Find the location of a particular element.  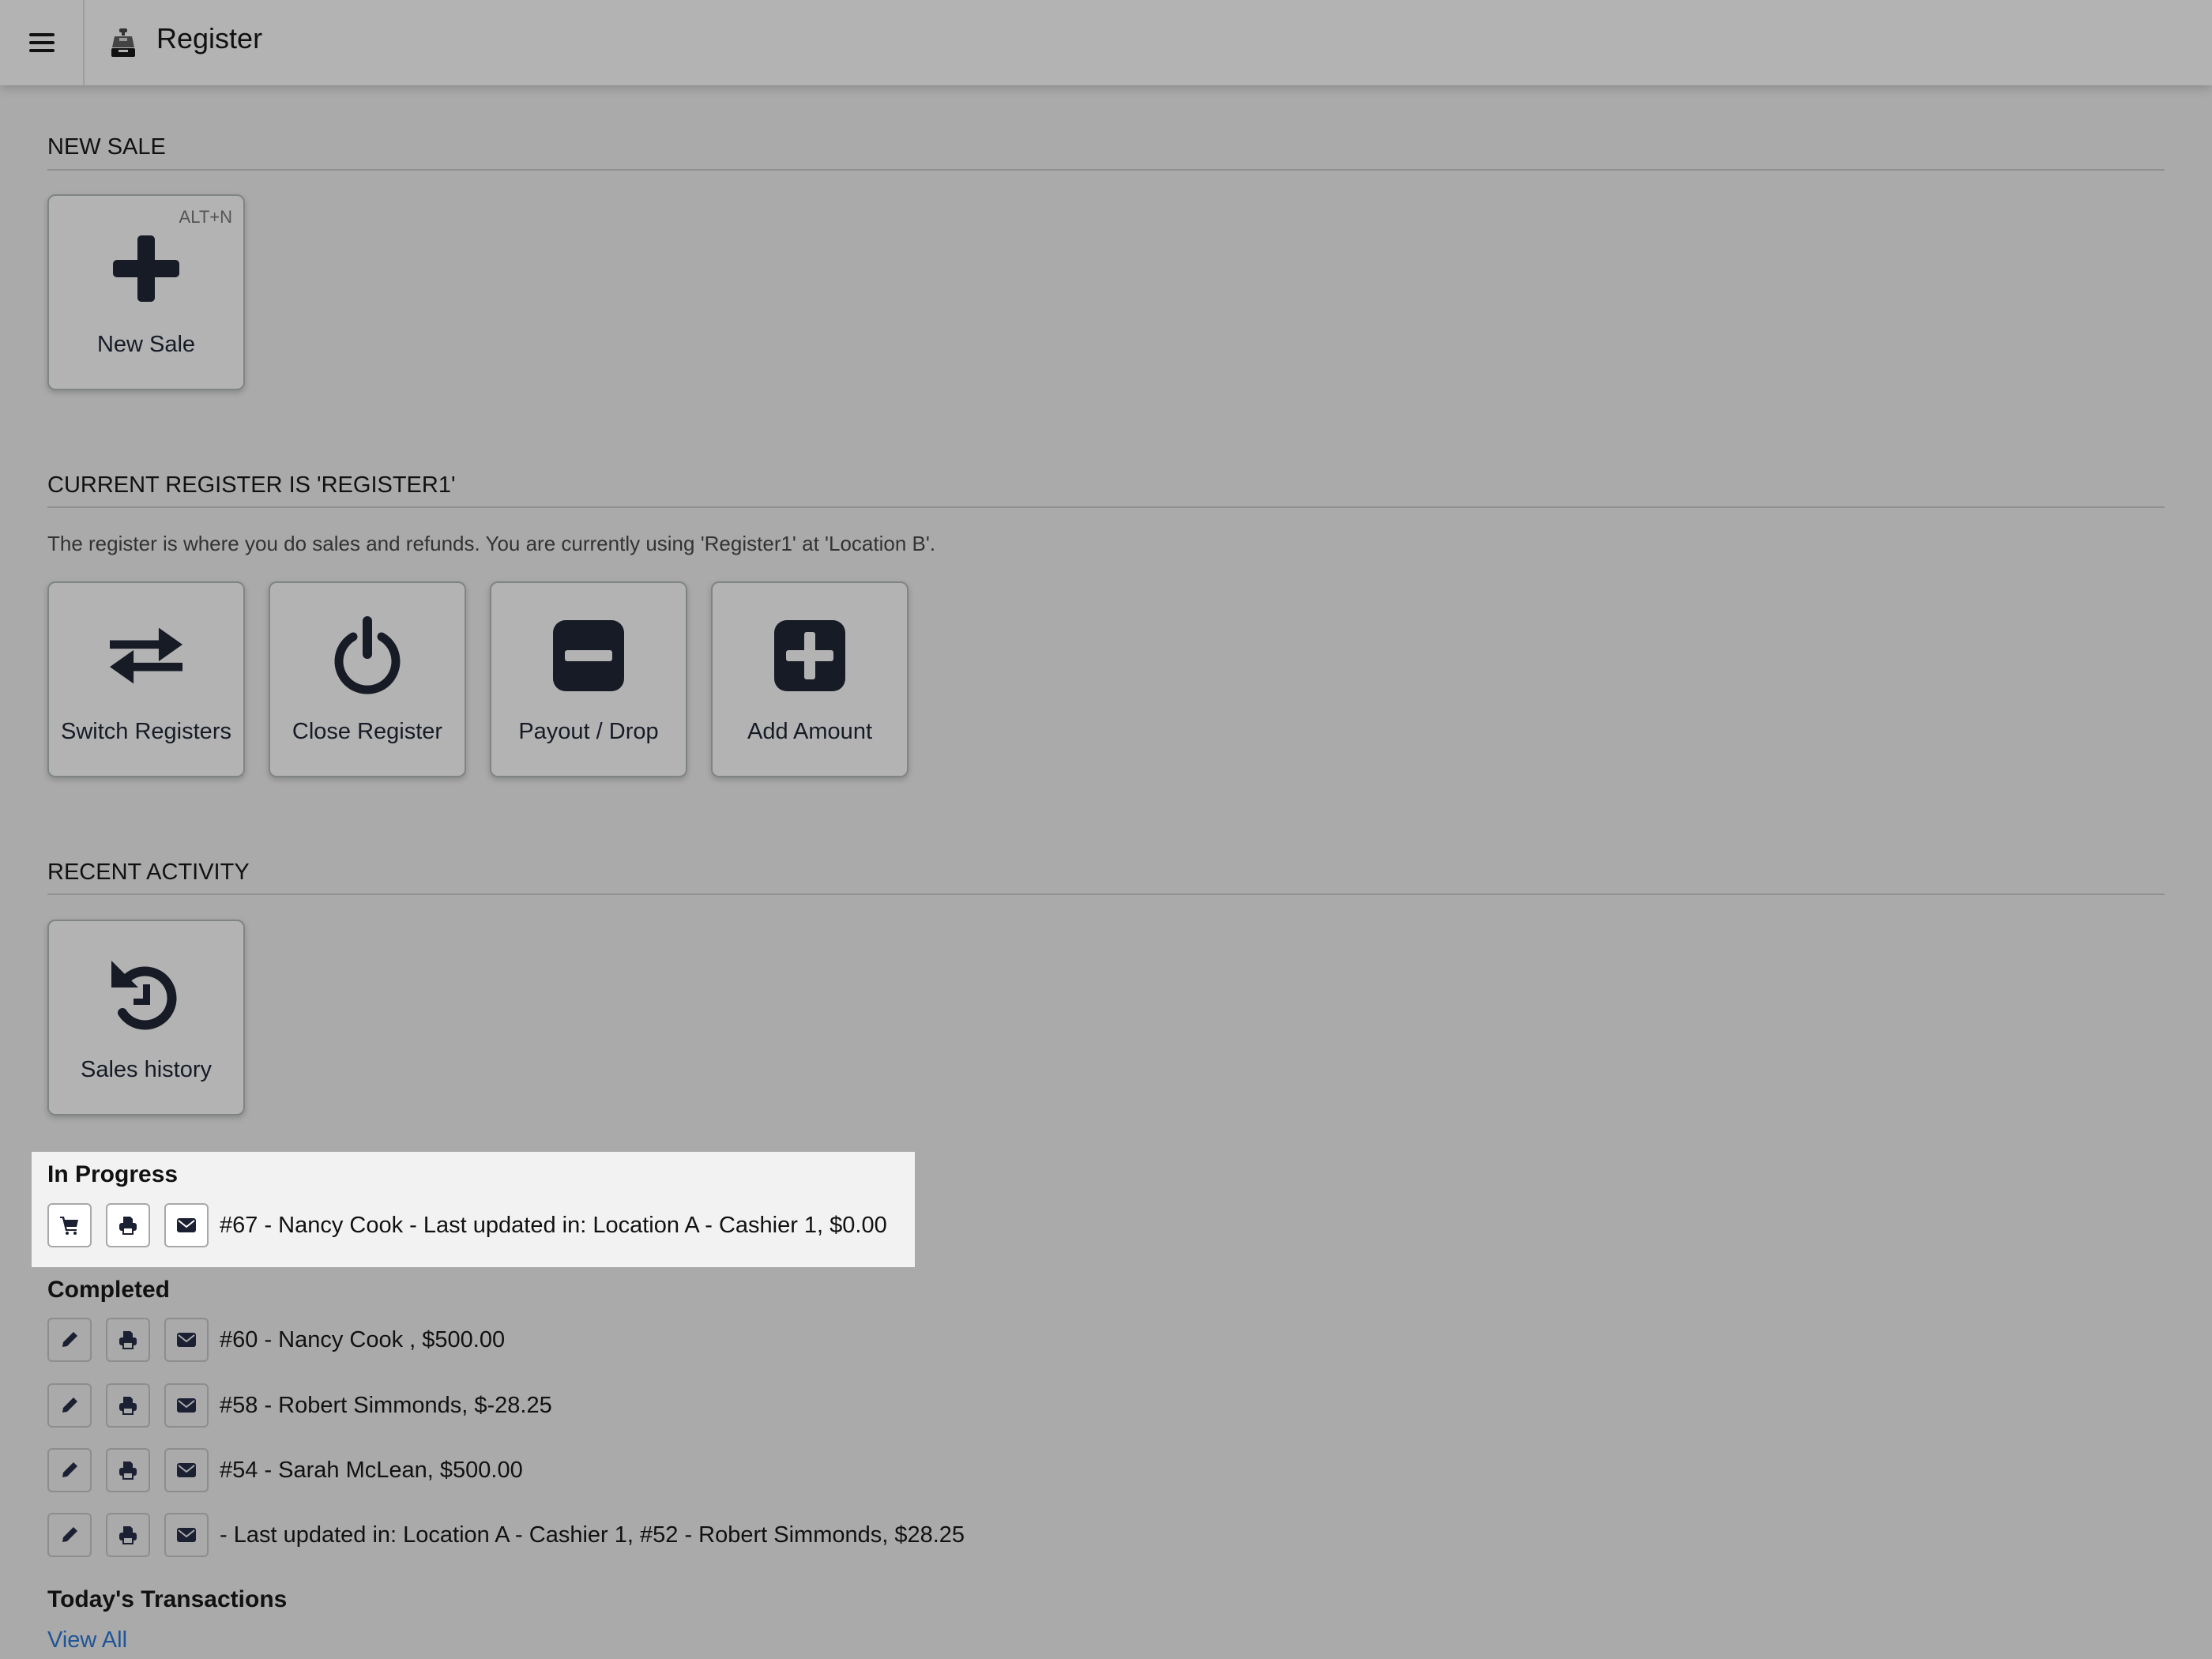

in-progress-title: In Progress is located at coordinates (113, 1174).